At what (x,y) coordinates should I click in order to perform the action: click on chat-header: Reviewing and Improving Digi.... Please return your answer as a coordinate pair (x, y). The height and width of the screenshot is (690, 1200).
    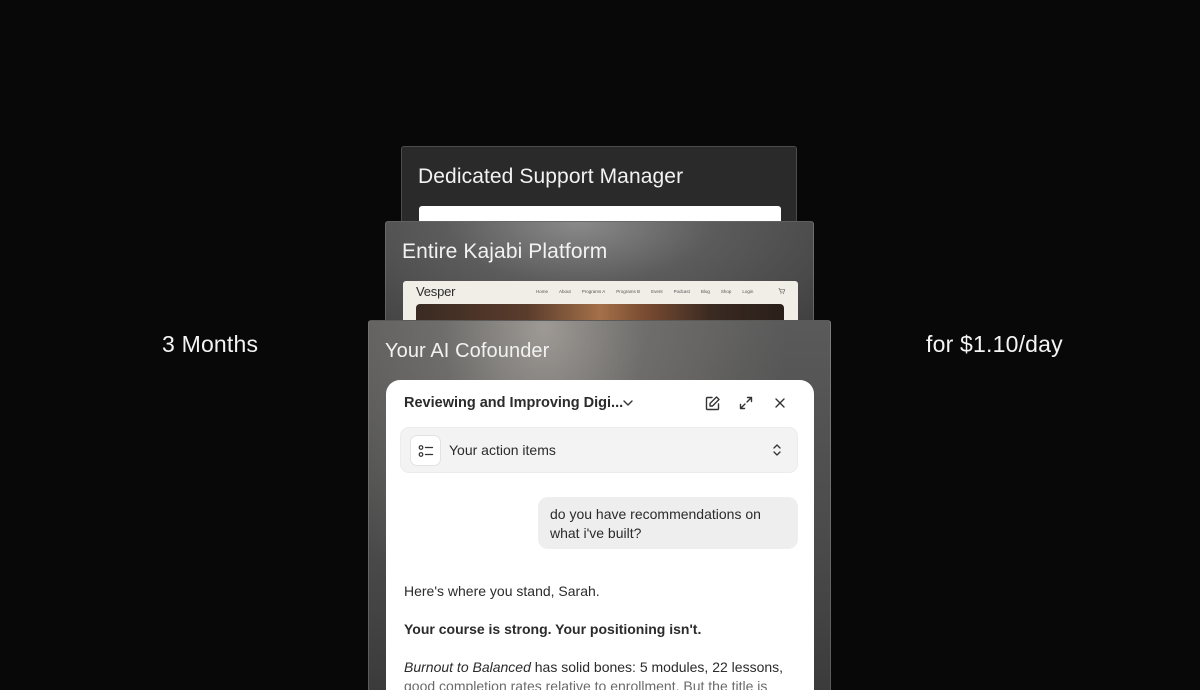
    Looking at the image, I should click on (600, 403).